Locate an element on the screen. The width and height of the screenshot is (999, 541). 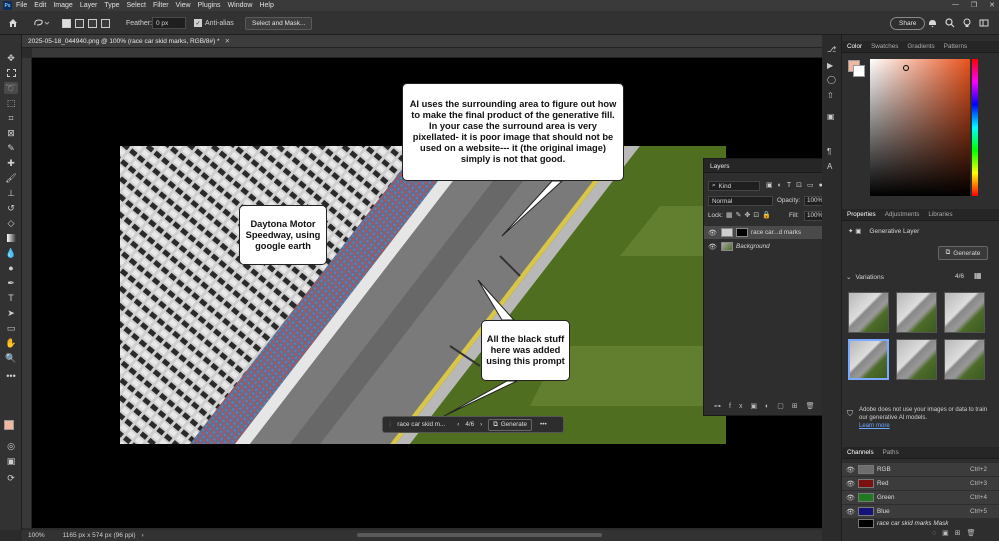
gradient-tool-icon is located at coordinates (11, 238).